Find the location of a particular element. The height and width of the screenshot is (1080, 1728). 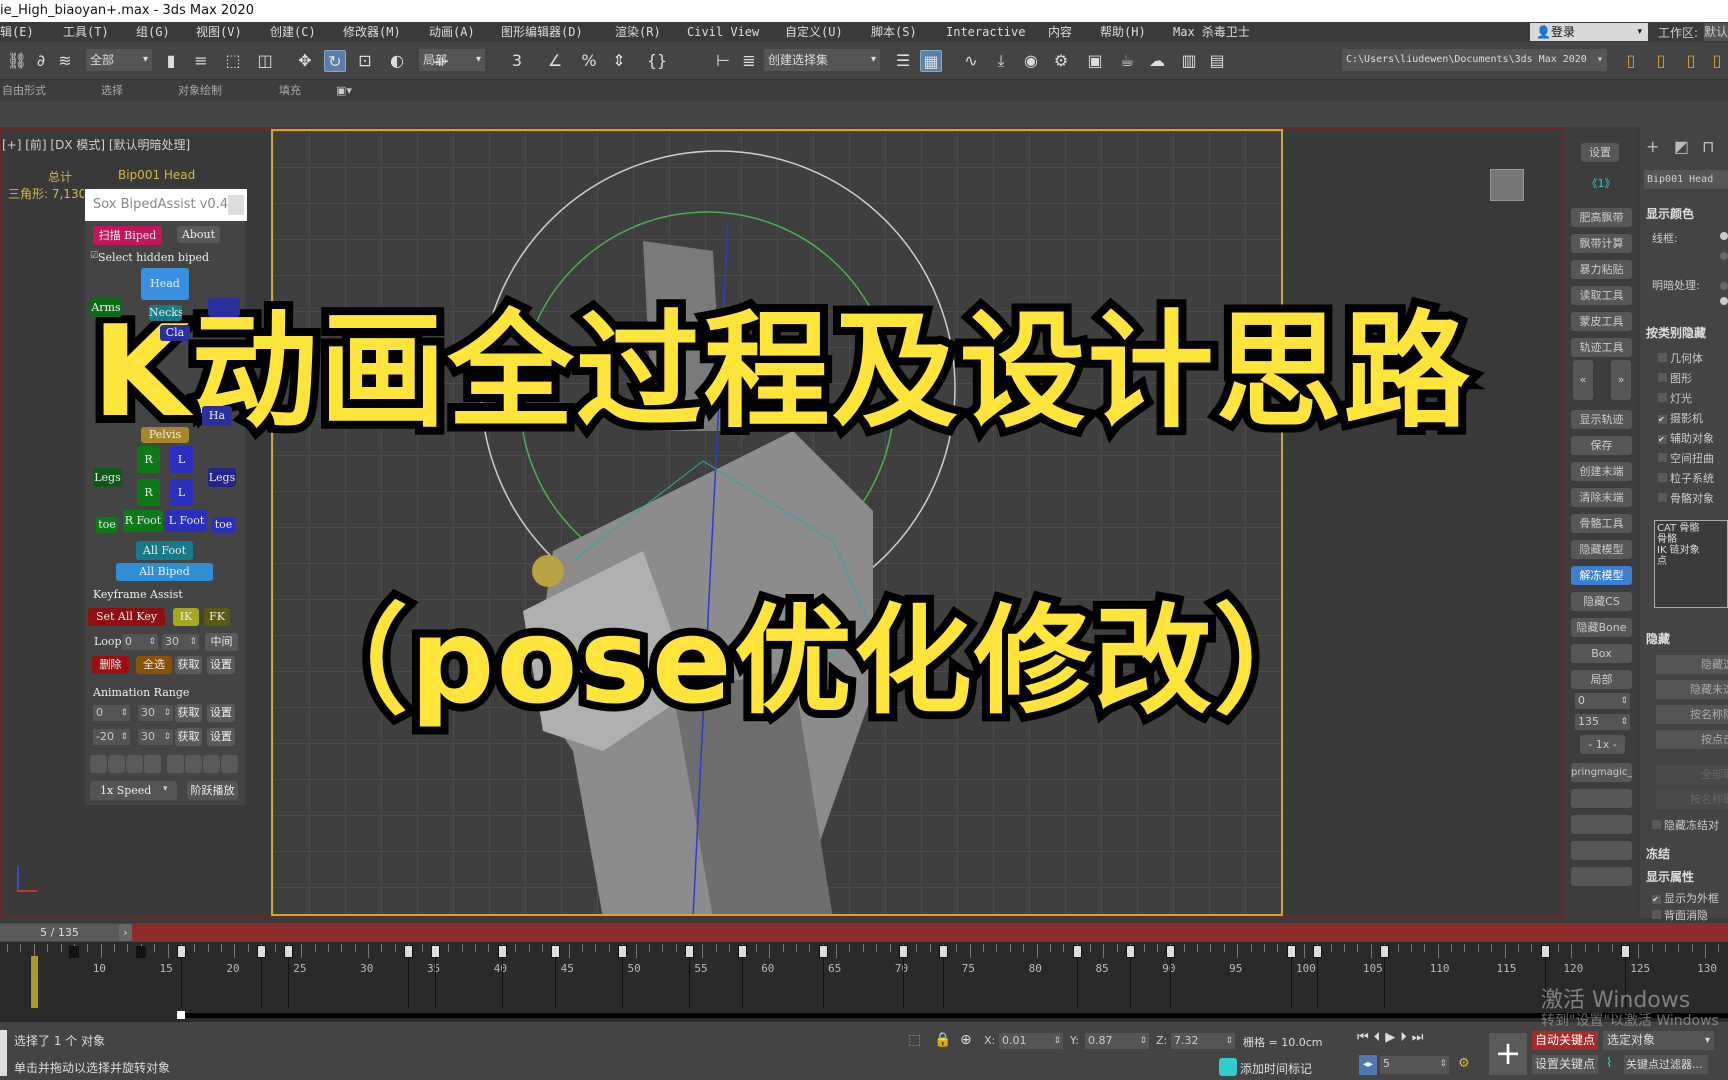

set-keys-big-button: + is located at coordinates (1508, 1054).